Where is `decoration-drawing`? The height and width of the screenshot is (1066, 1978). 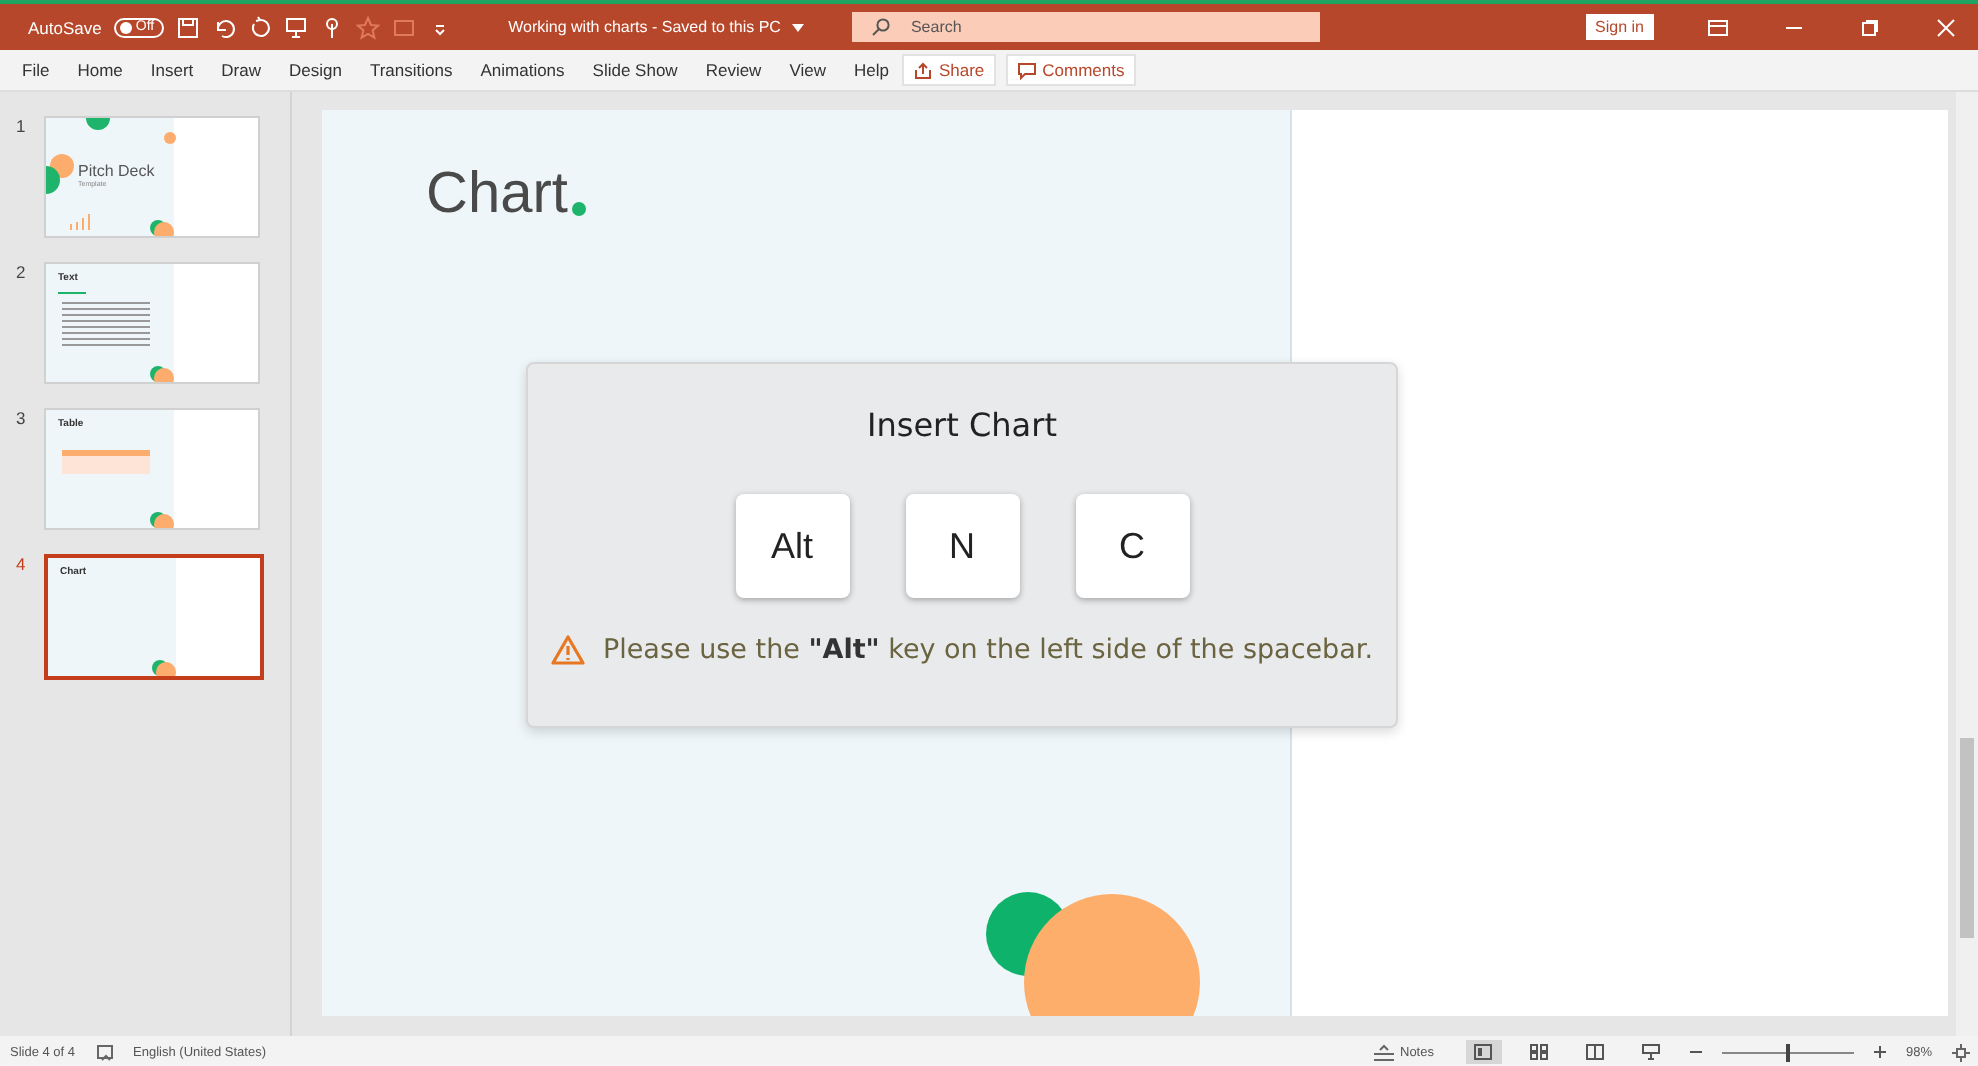
decoration-drawing is located at coordinates (111, 176).